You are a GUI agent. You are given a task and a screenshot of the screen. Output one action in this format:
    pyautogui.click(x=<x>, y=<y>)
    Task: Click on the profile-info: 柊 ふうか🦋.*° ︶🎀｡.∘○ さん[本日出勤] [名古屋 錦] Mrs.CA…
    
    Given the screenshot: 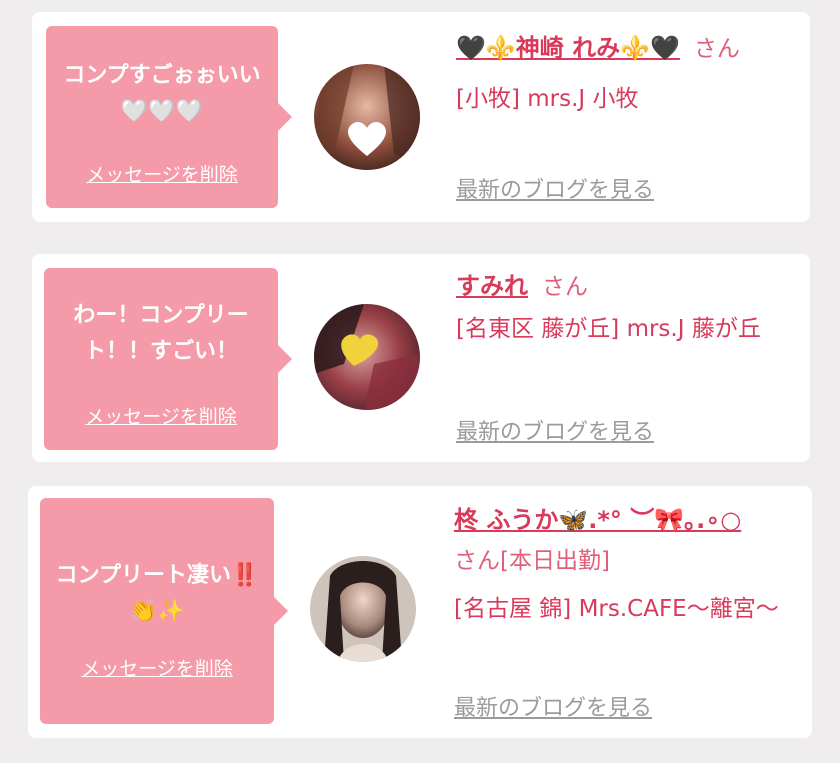 What is the action you would take?
    pyautogui.click(x=626, y=564)
    